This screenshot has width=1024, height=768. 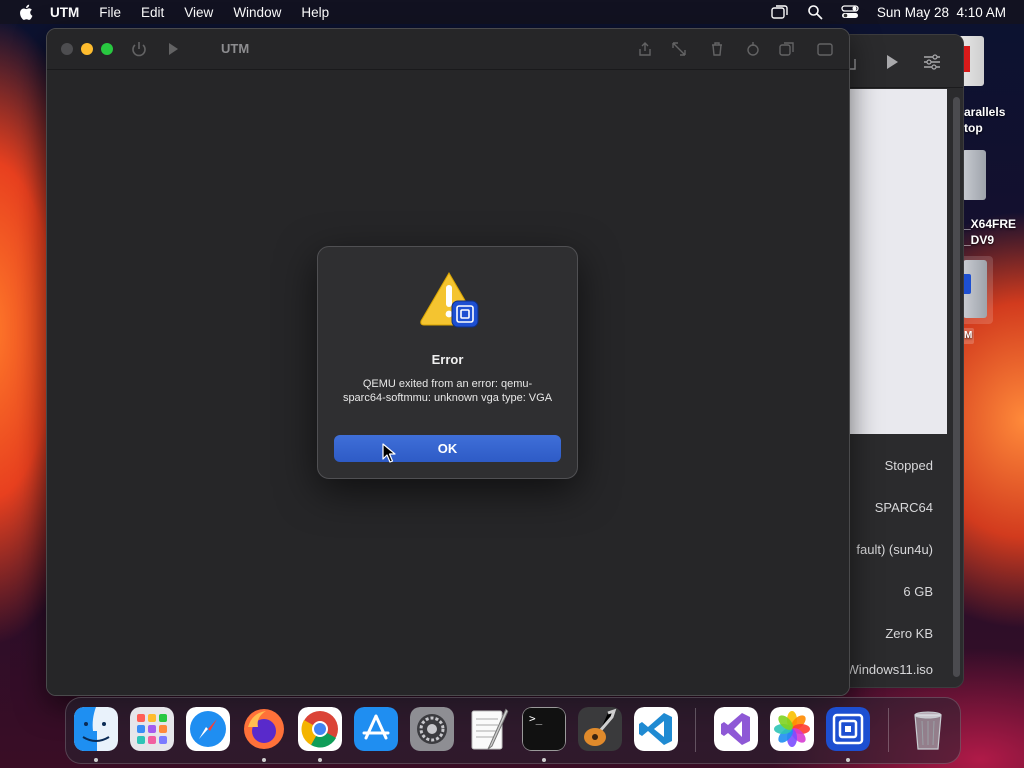 I want to click on vscode-icon, so click(x=656, y=729).